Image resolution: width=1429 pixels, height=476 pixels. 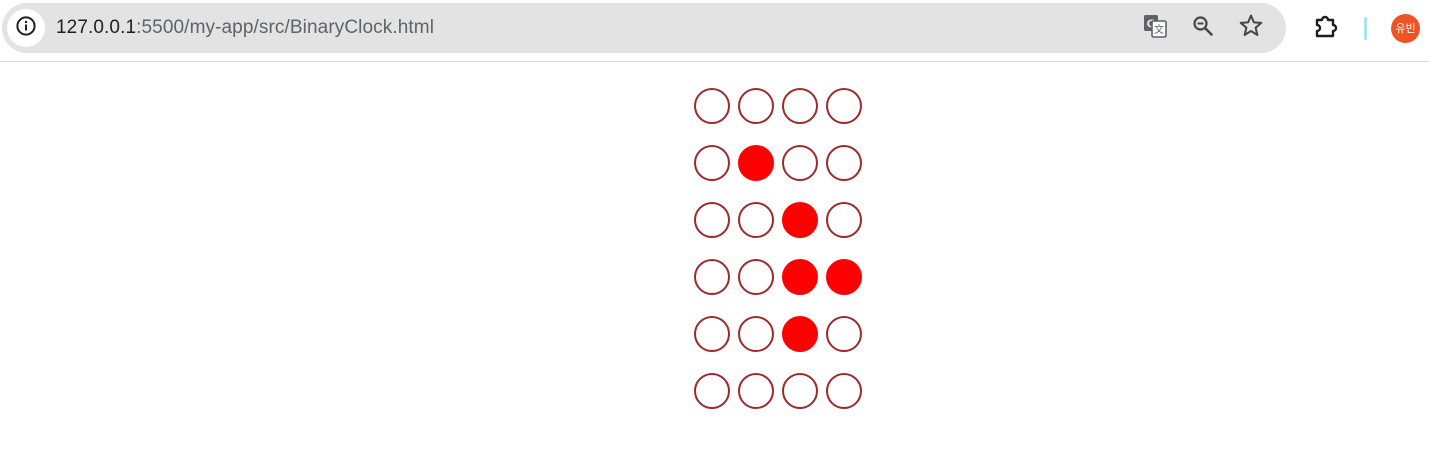 What do you see at coordinates (1365, 28) in the screenshot?
I see `toolbar-divider` at bounding box center [1365, 28].